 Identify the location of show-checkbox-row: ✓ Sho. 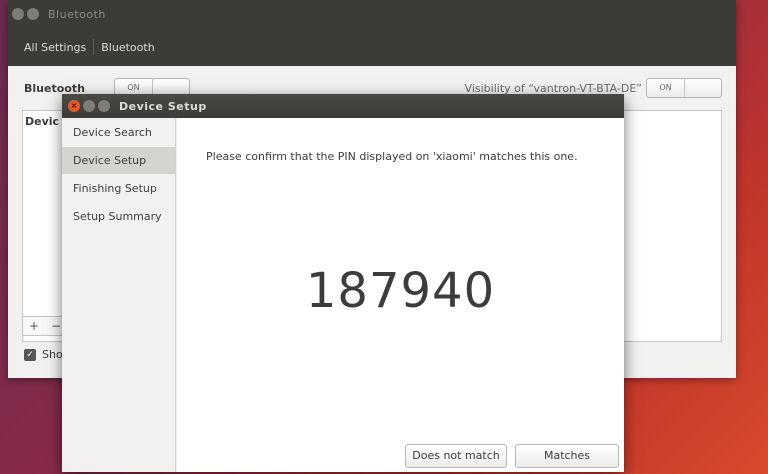
(43, 354).